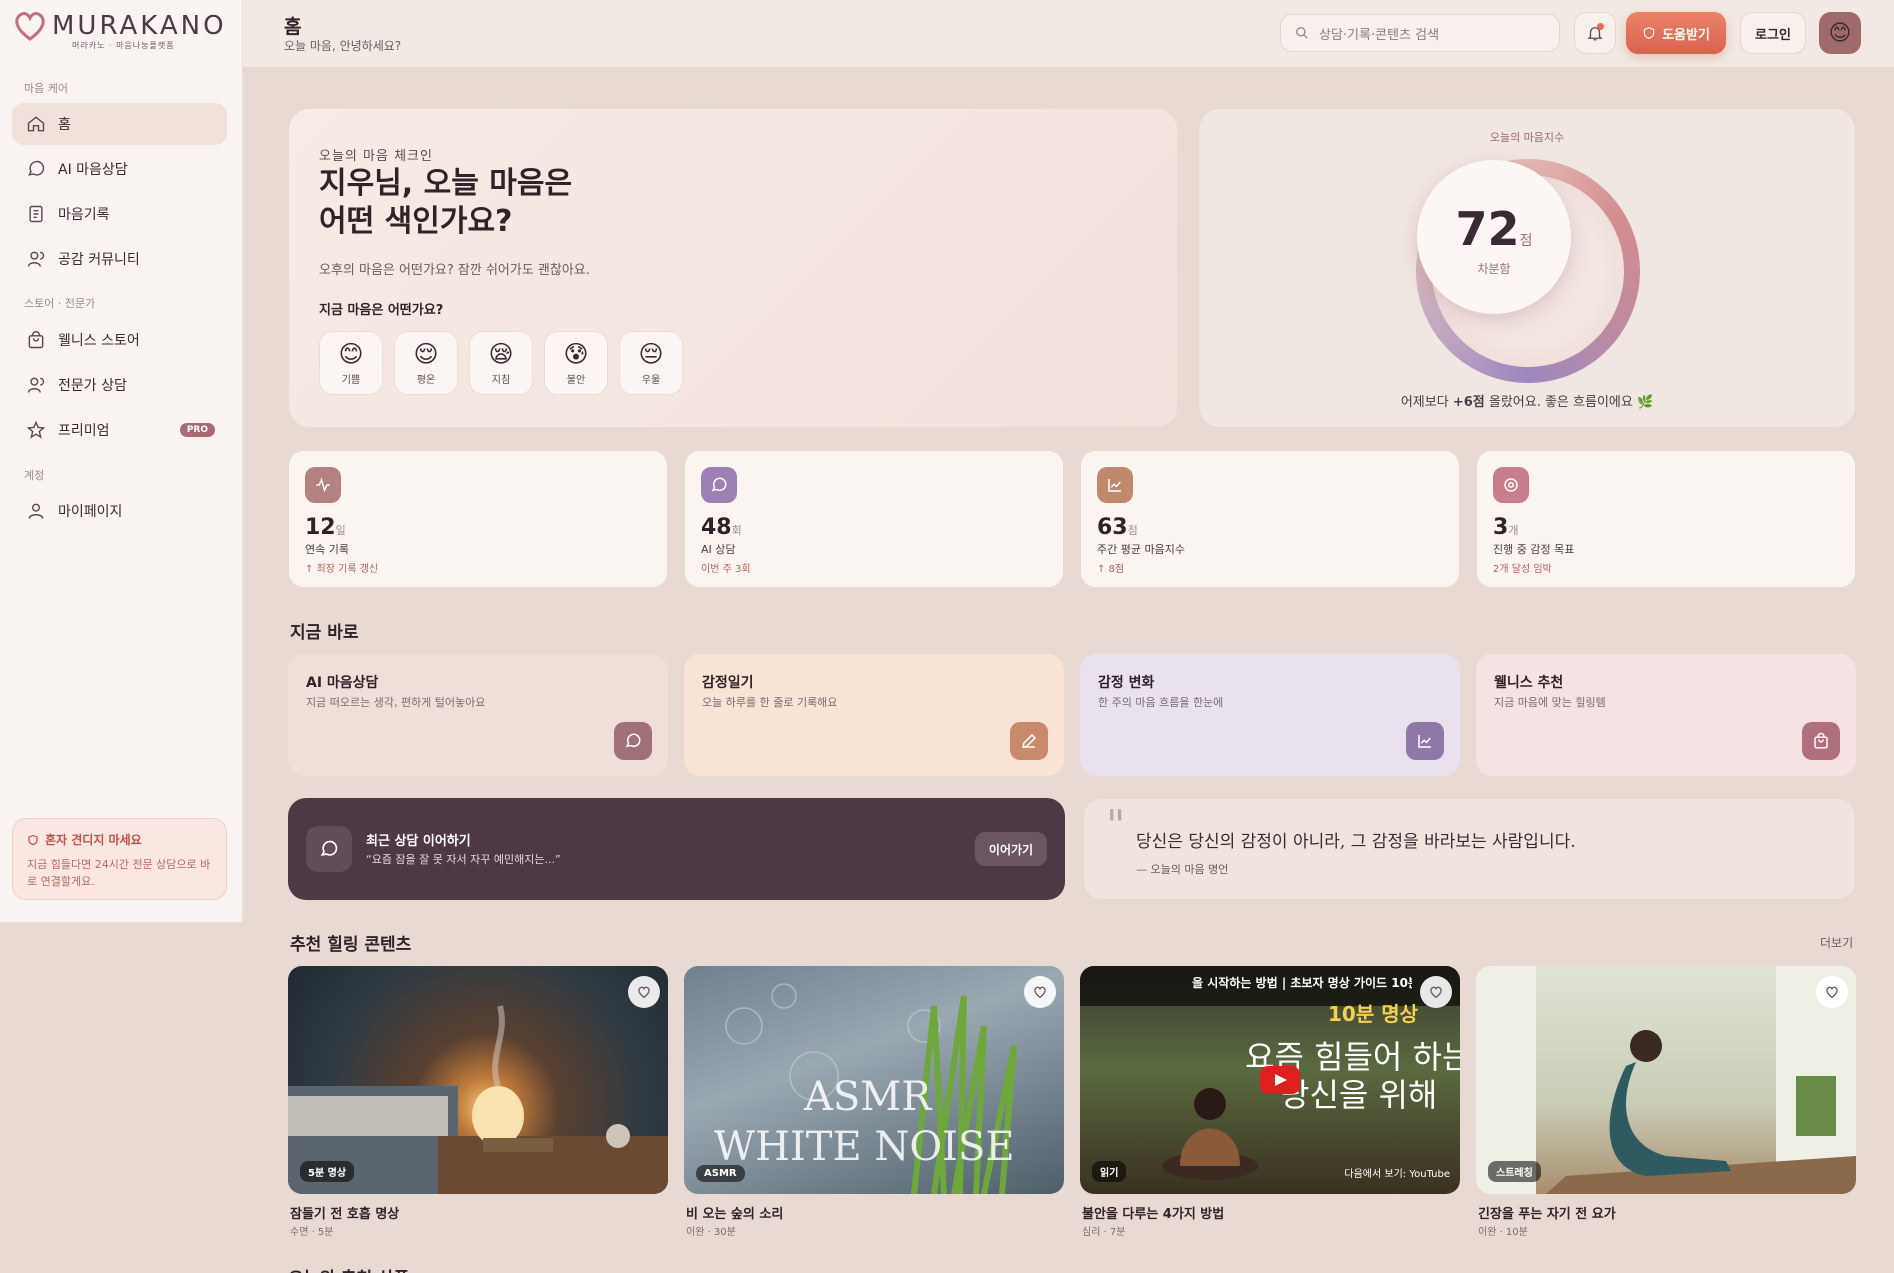  What do you see at coordinates (376, 156) in the screenshot?
I see `checkin-kicker: 오늘의 마음 체크인` at bounding box center [376, 156].